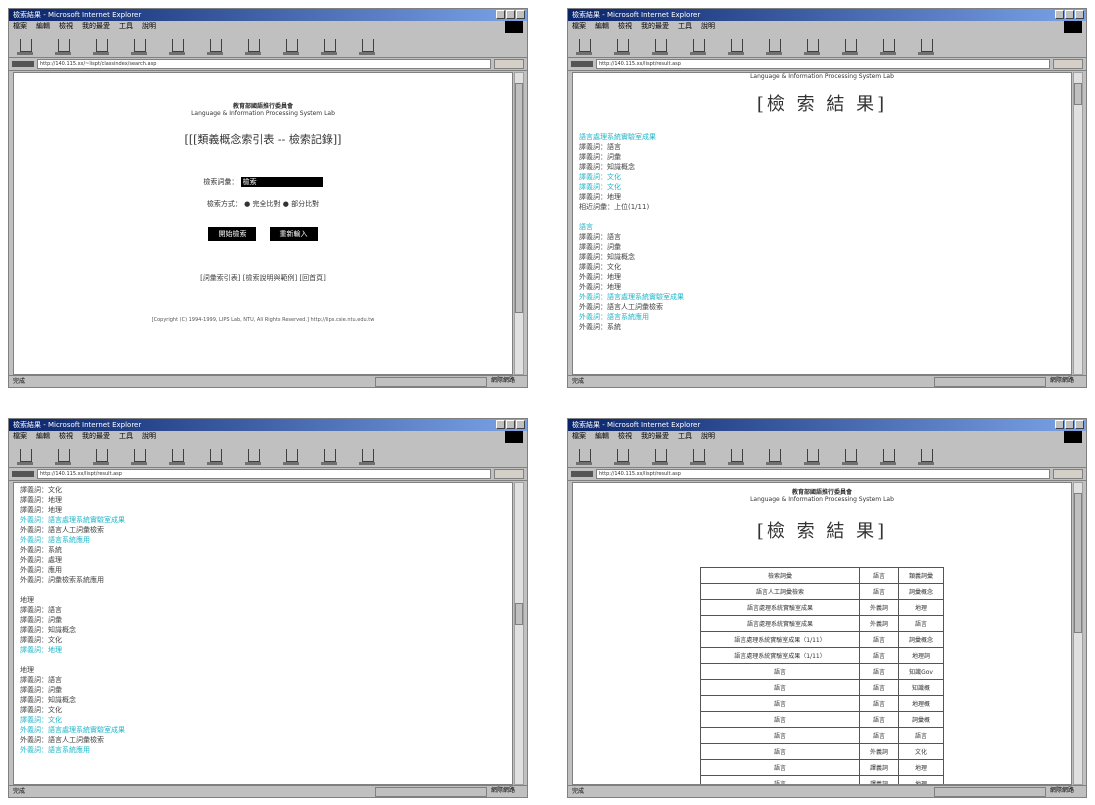 The height and width of the screenshot is (805, 1095). What do you see at coordinates (825, 227) in the screenshot?
I see `result-line: 語言` at bounding box center [825, 227].